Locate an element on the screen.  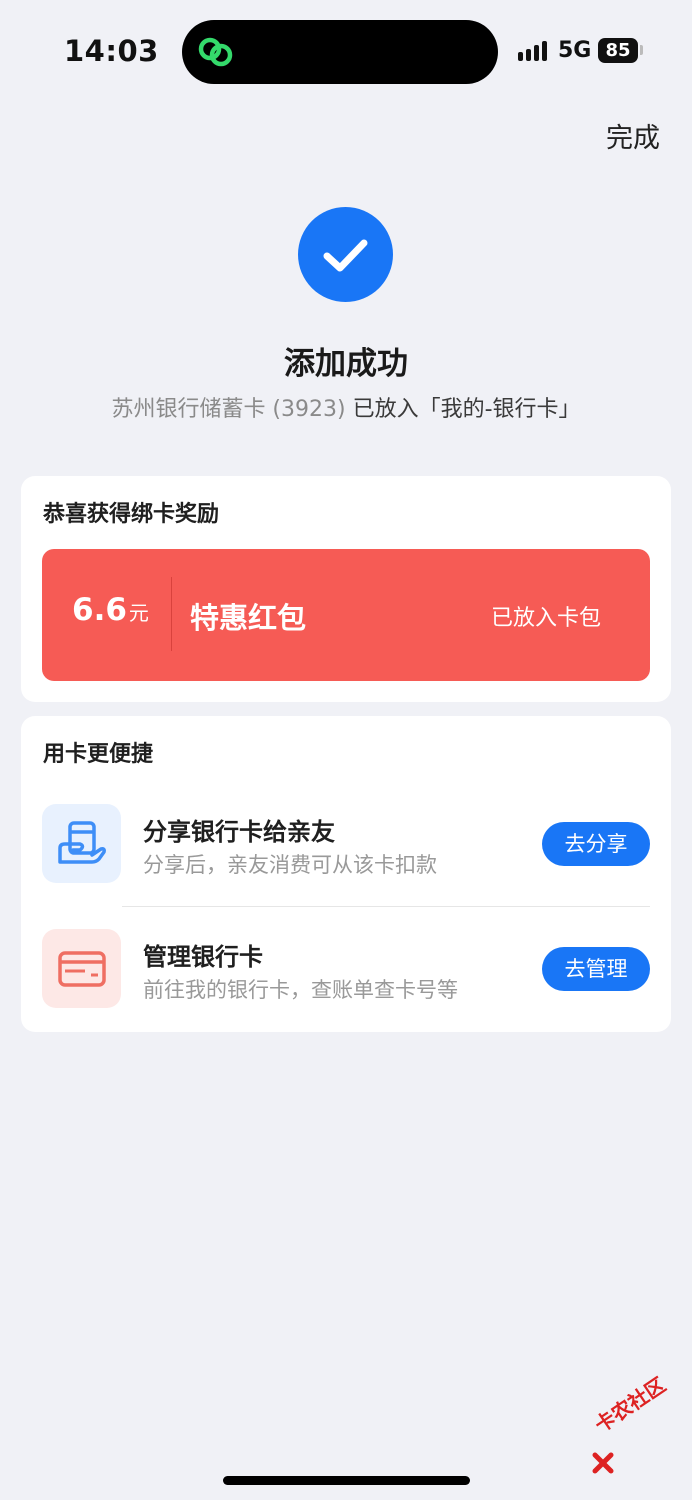
signal-icon is located at coordinates (535, 52).